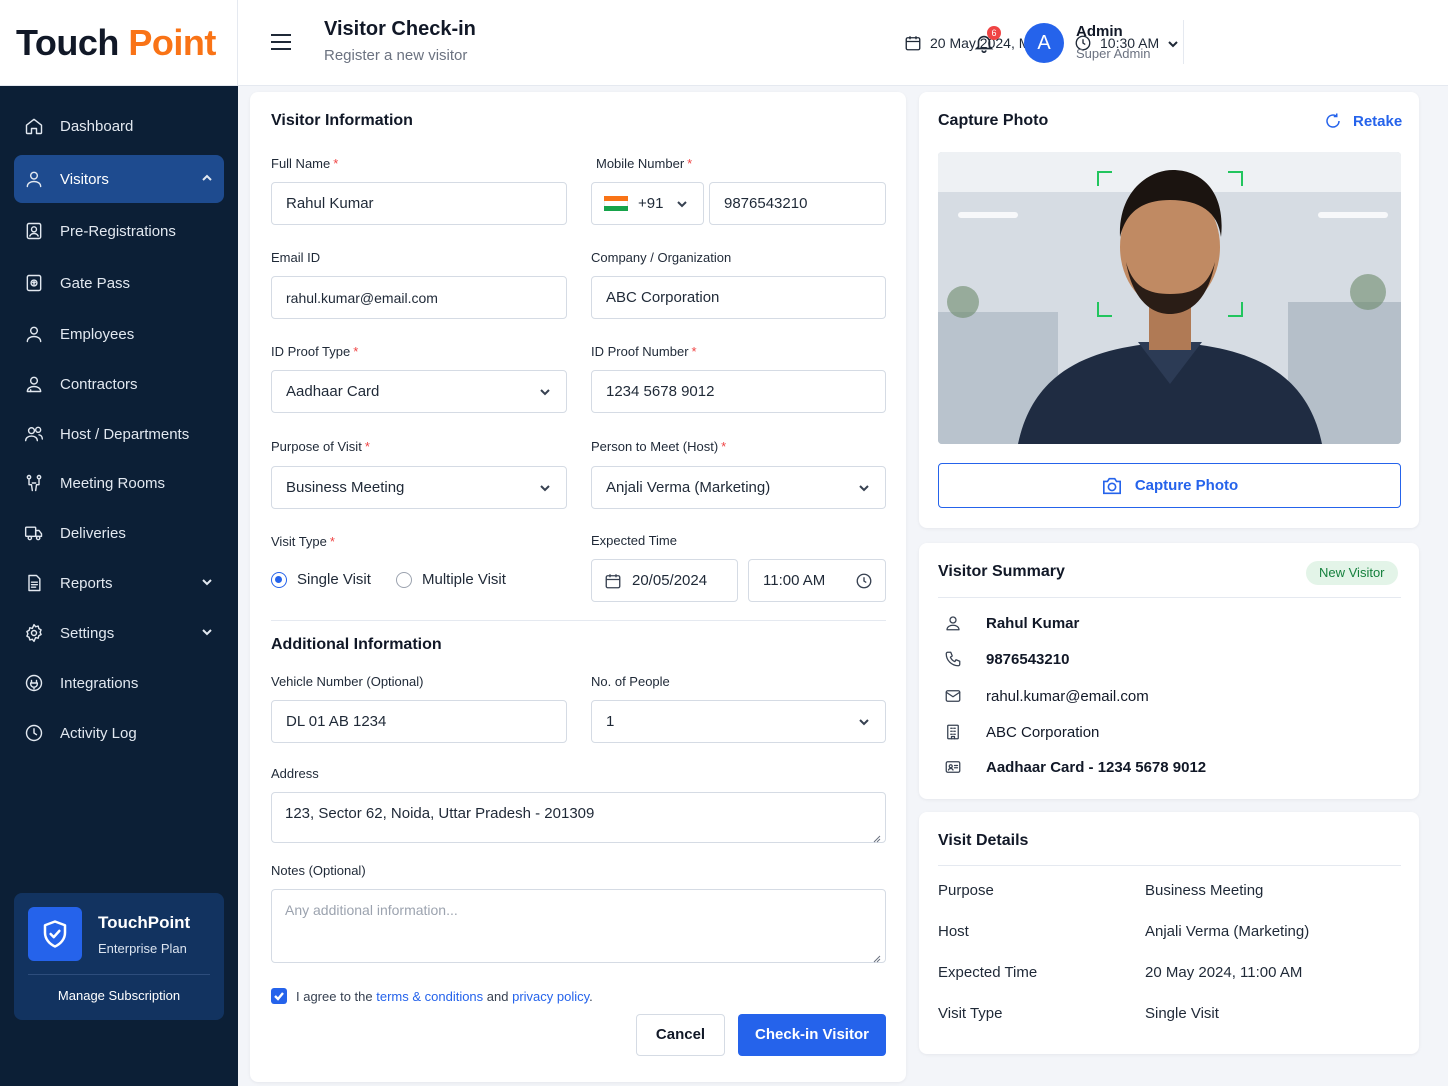  What do you see at coordinates (113, 483) in the screenshot?
I see `sidebar-item-label: Meeting Rooms` at bounding box center [113, 483].